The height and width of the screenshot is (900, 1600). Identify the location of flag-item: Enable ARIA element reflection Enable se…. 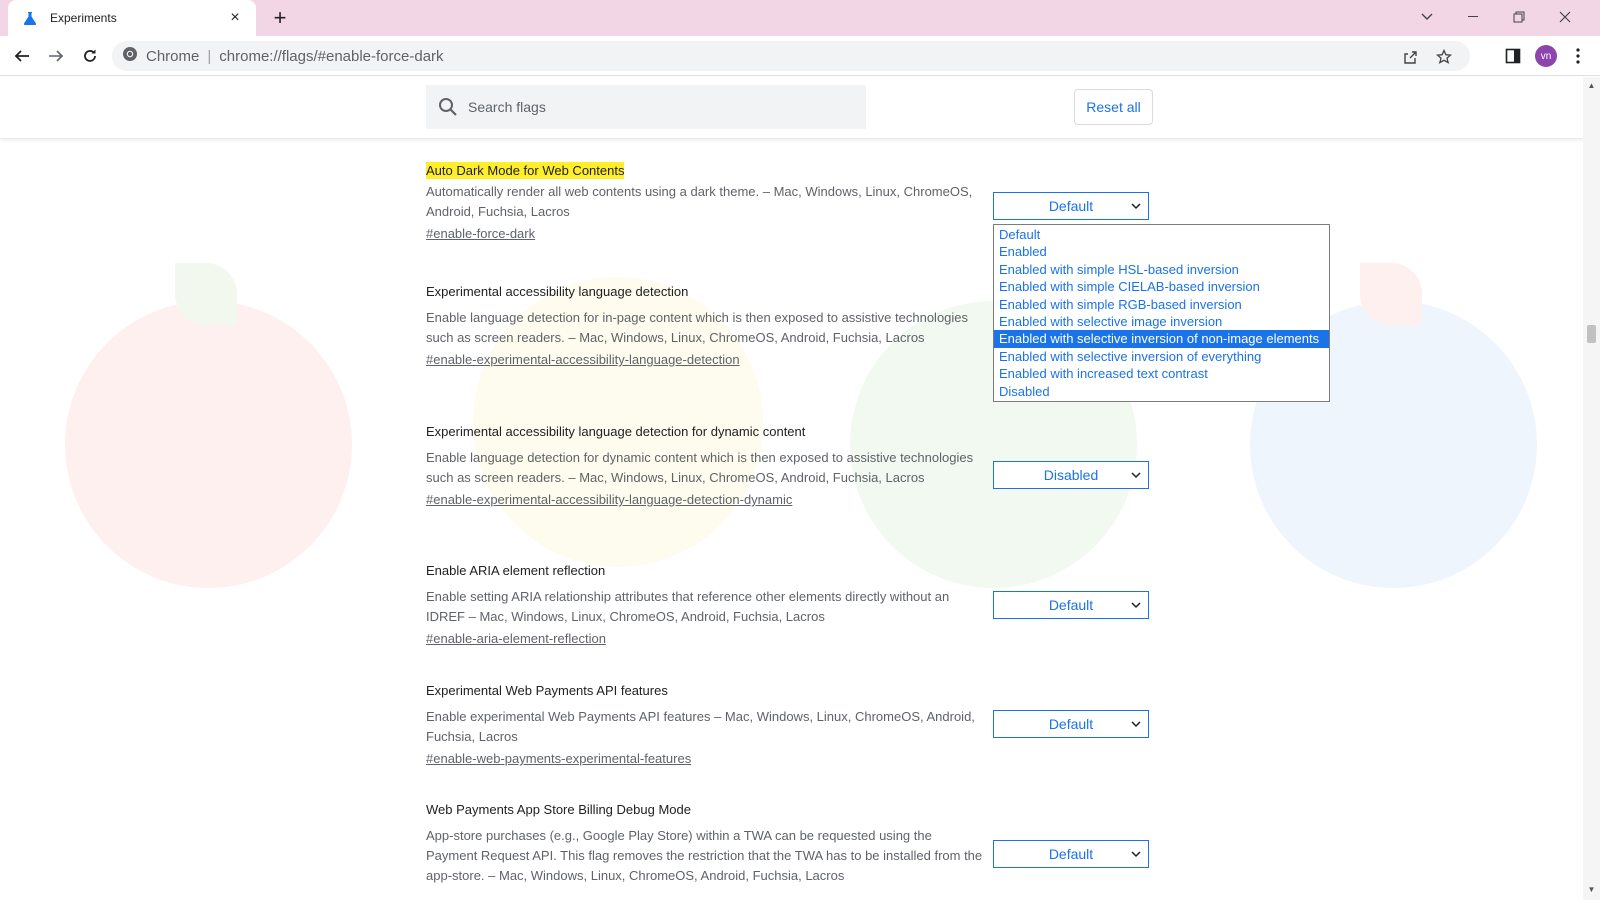
(706, 605).